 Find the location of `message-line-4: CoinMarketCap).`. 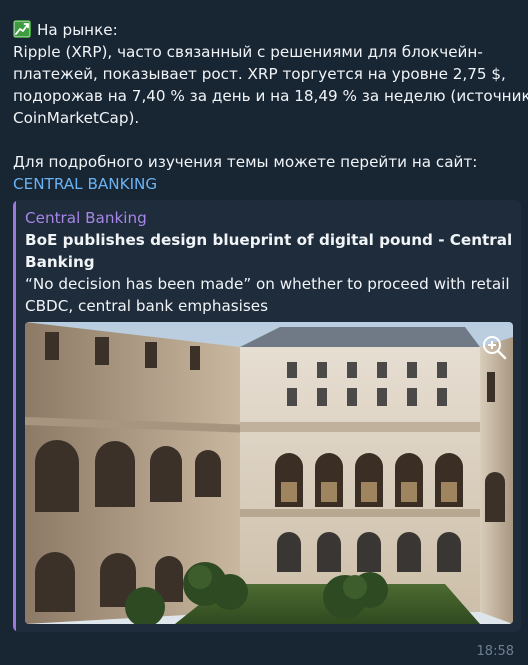

message-line-4: CoinMarketCap). is located at coordinates (76, 118).